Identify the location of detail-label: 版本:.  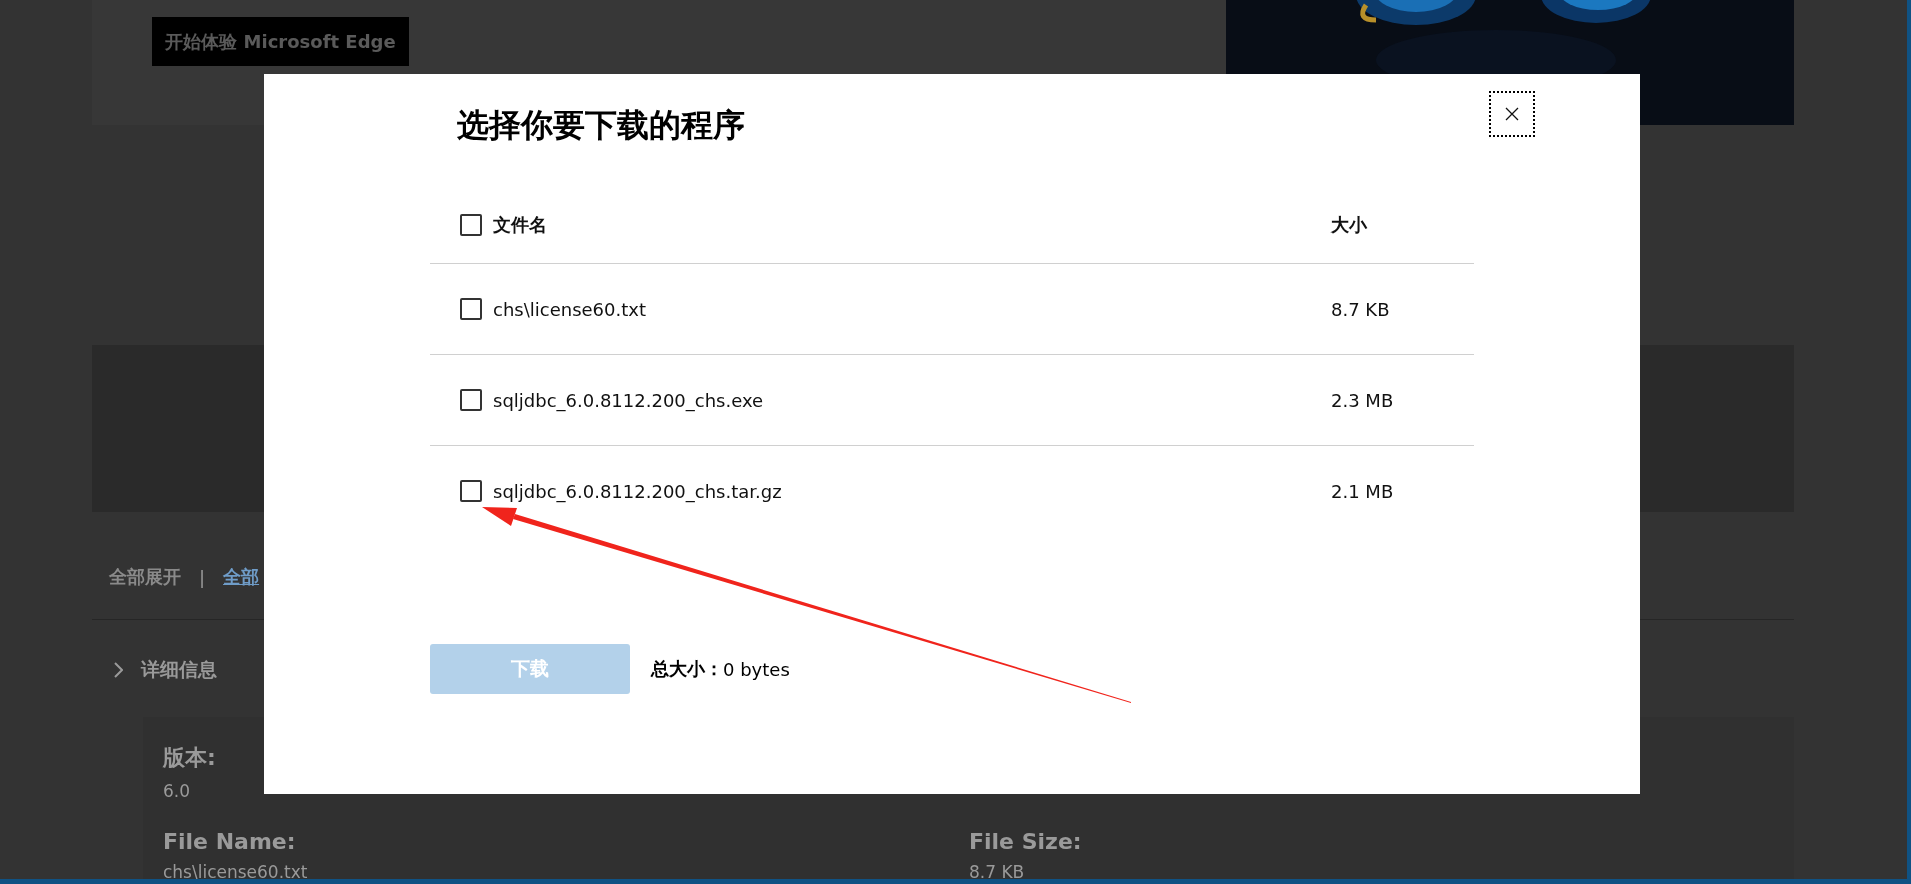
(190, 758).